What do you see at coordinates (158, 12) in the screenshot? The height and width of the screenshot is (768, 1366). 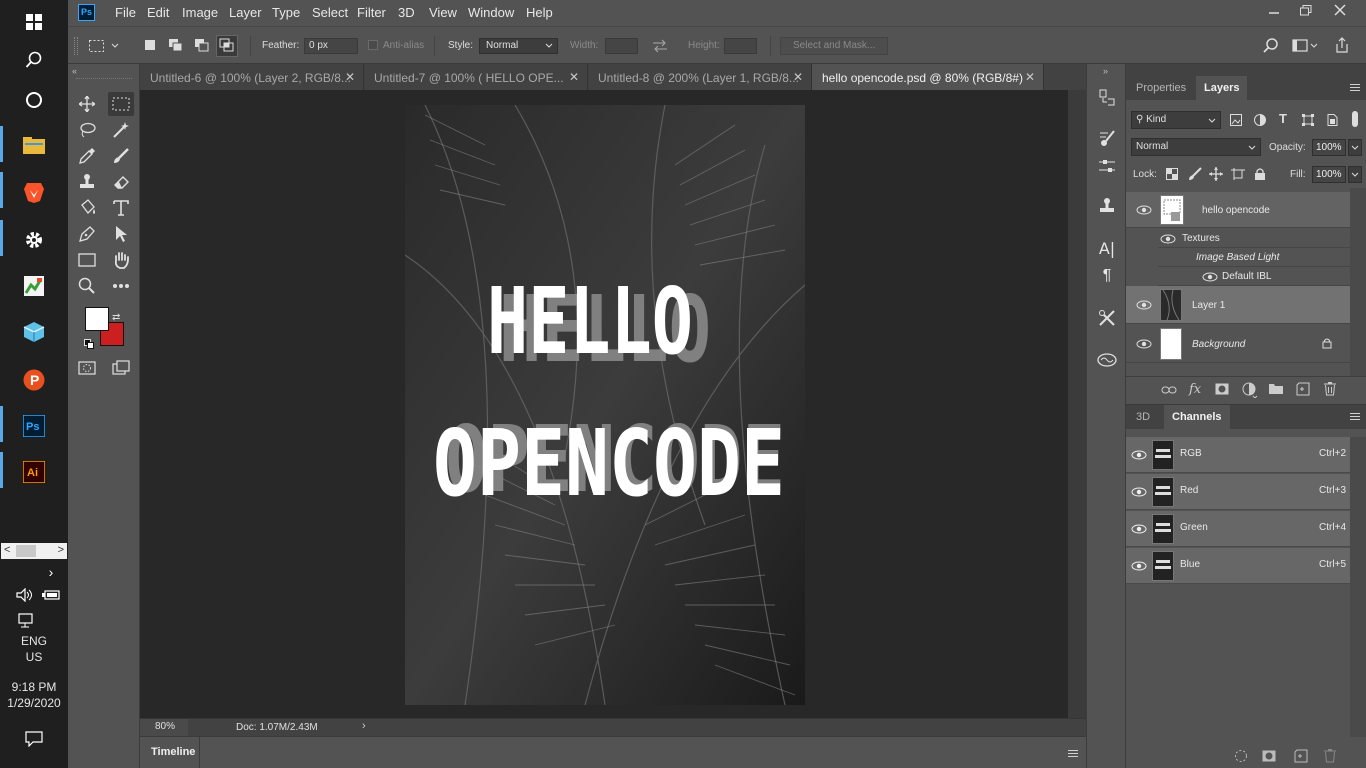 I see `menu-edit: Edit` at bounding box center [158, 12].